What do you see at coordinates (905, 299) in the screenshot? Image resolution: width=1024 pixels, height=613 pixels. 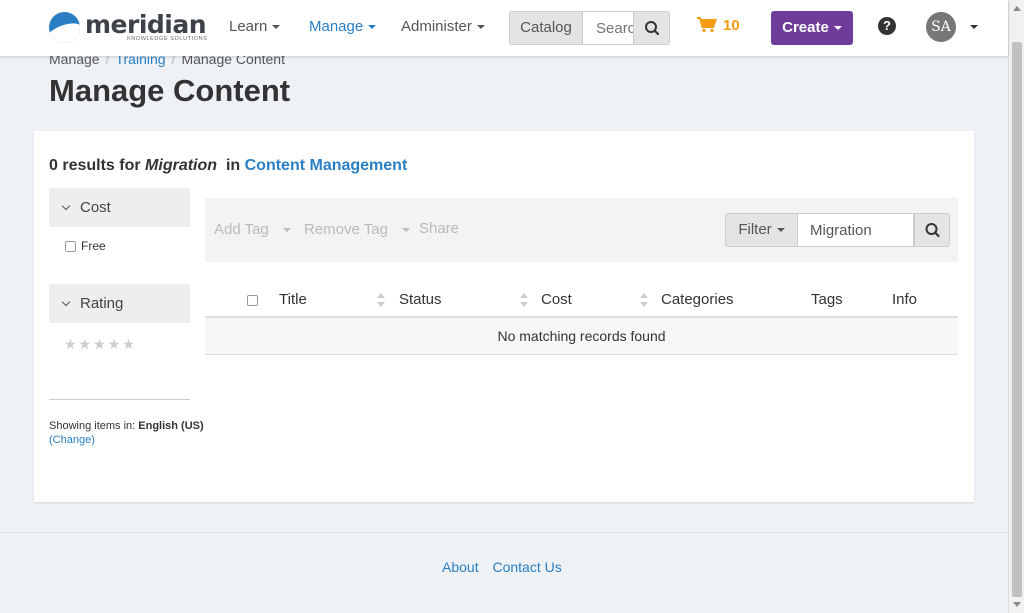 I see `column-info: Info` at bounding box center [905, 299].